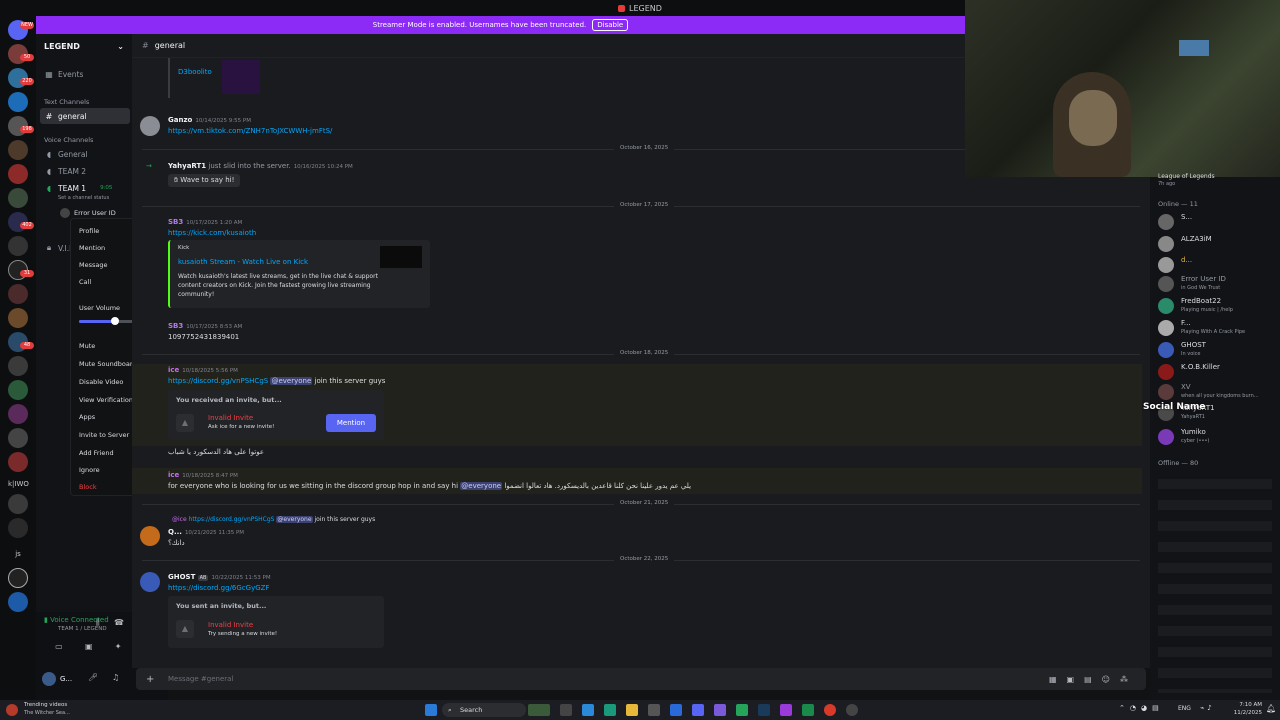 The height and width of the screenshot is (720, 1280). Describe the element at coordinates (641, 679) in the screenshot. I see `message-composer: + Message #general ▦▣▤☺⁂` at that location.